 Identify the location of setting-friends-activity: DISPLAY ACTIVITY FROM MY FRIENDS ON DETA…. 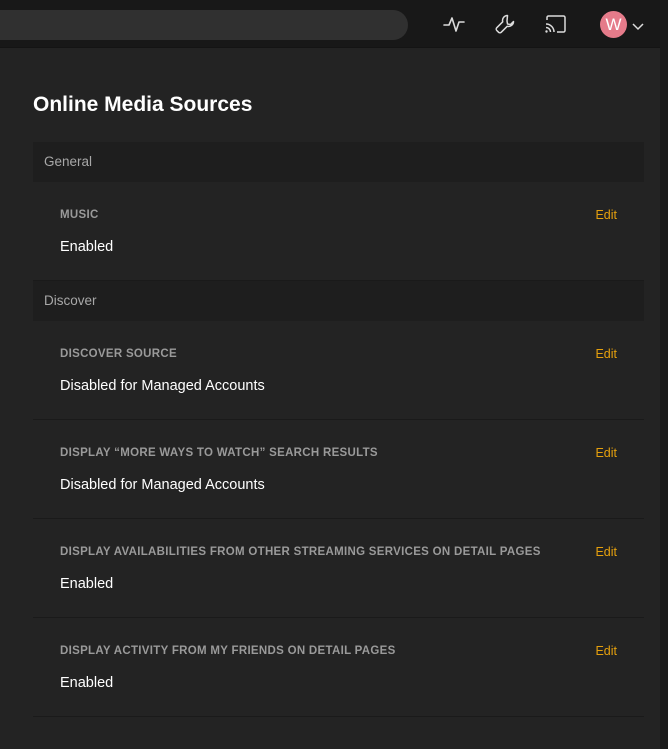
(338, 667).